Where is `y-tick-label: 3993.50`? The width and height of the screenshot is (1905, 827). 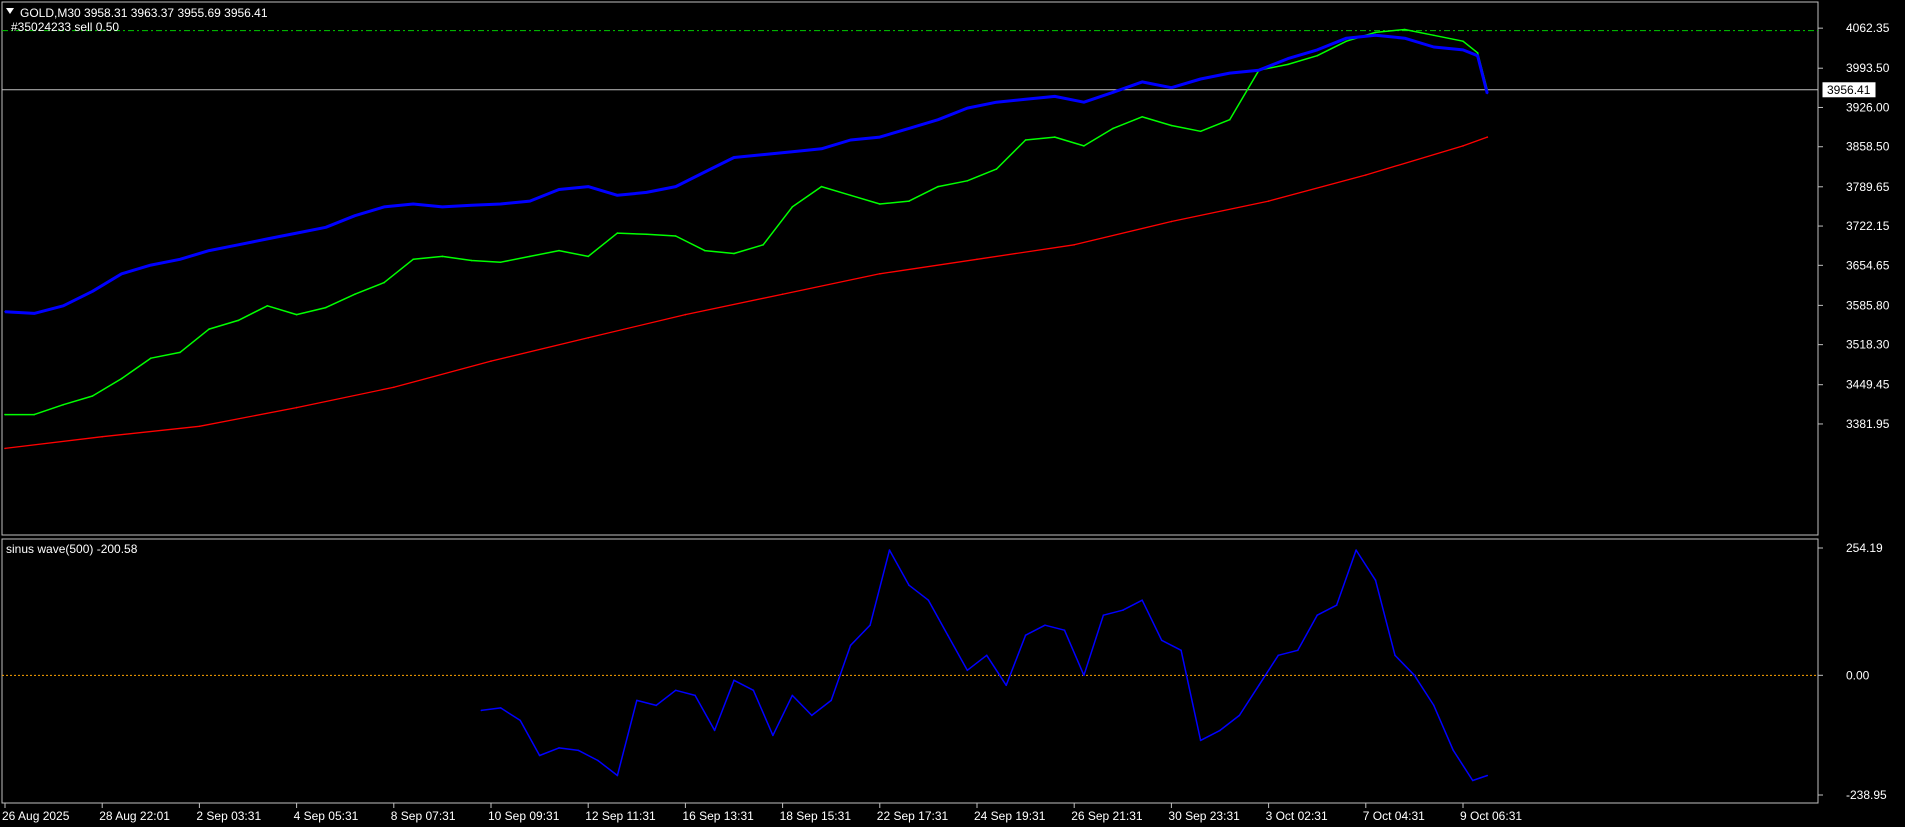 y-tick-label: 3993.50 is located at coordinates (1868, 68).